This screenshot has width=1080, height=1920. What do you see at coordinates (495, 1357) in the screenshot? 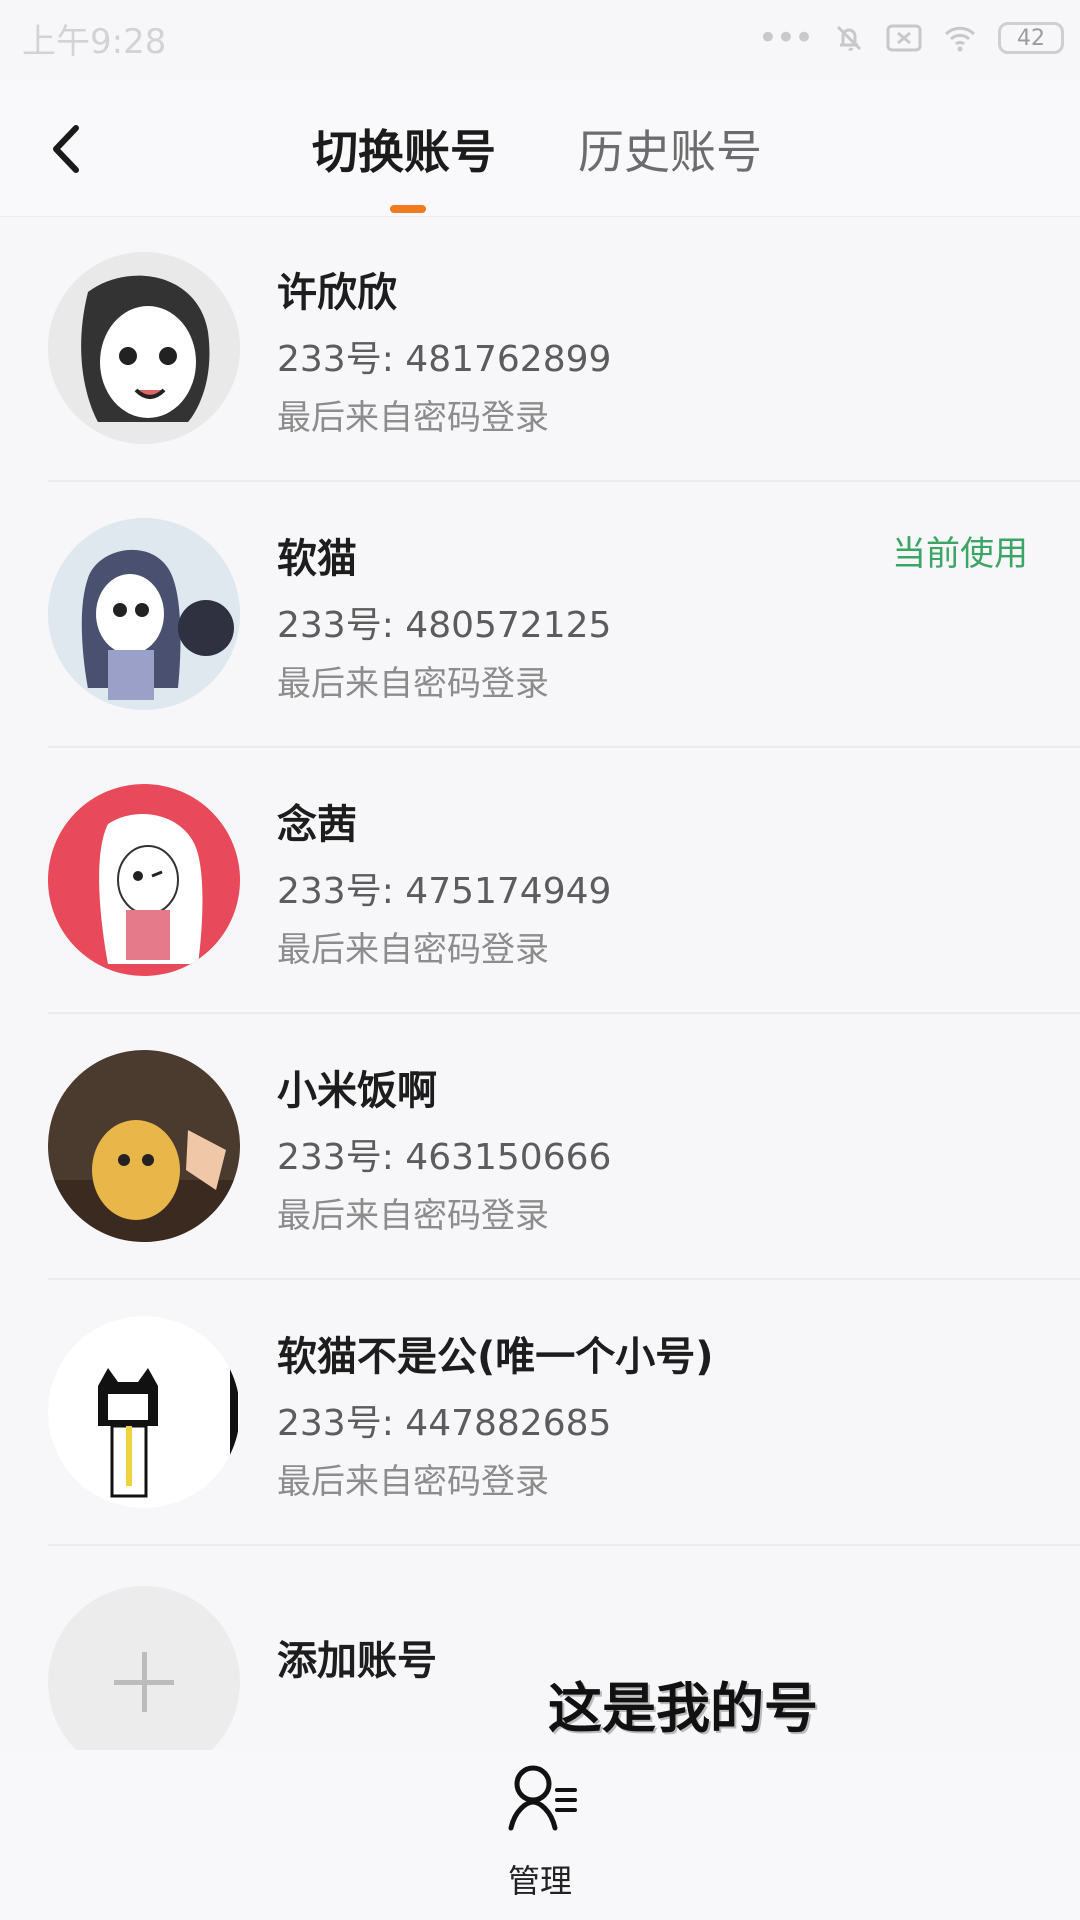
I see `account-name: 软猫不是公(唯一个小号)` at bounding box center [495, 1357].